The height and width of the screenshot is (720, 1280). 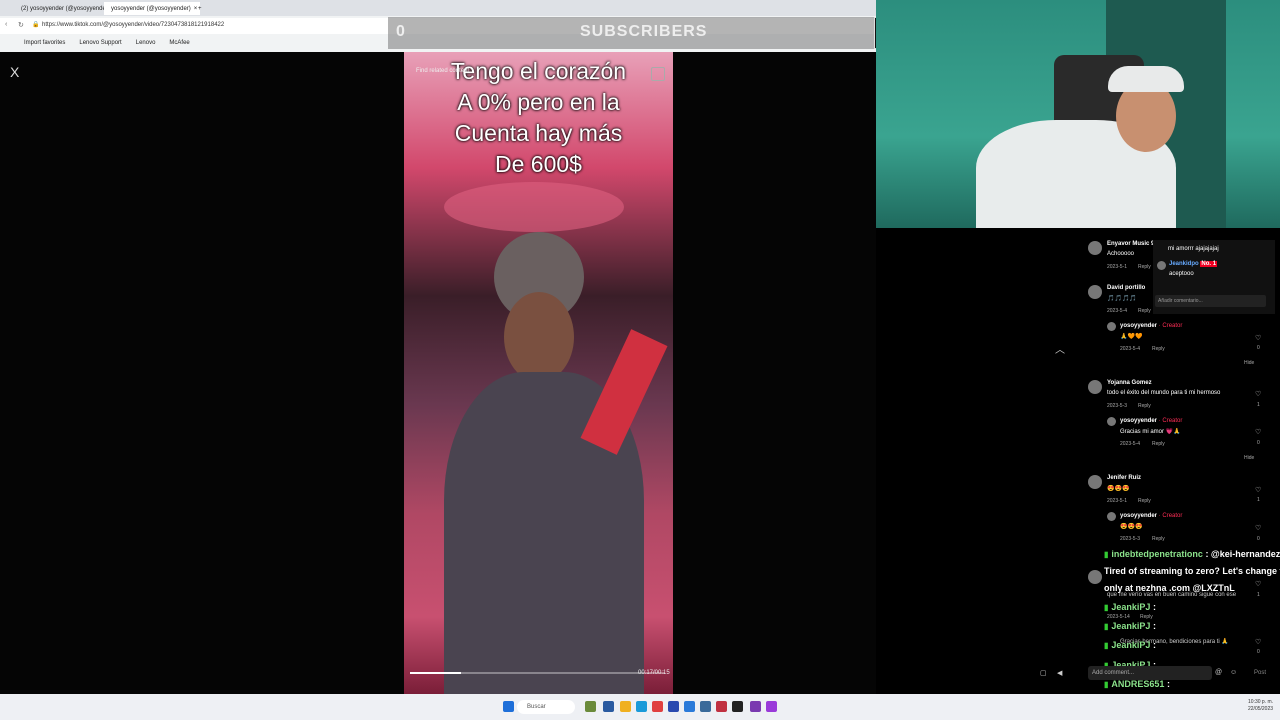 What do you see at coordinates (36, 25) in the screenshot?
I see `lock-icon: 🔒` at bounding box center [36, 25].